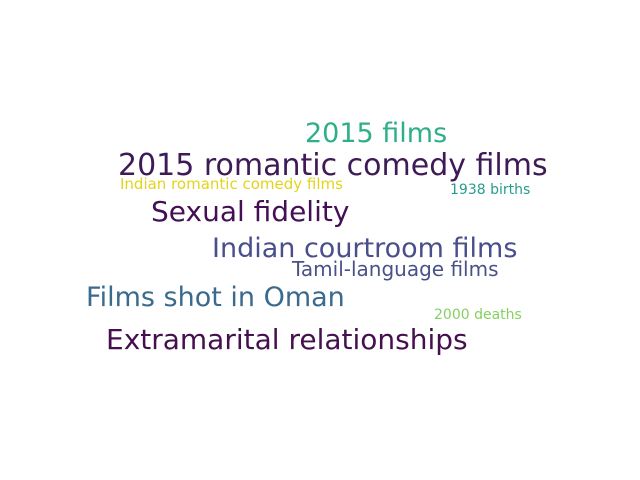 The image size is (640, 480). What do you see at coordinates (490, 190) in the screenshot?
I see `word-1938-births: 1938 births` at bounding box center [490, 190].